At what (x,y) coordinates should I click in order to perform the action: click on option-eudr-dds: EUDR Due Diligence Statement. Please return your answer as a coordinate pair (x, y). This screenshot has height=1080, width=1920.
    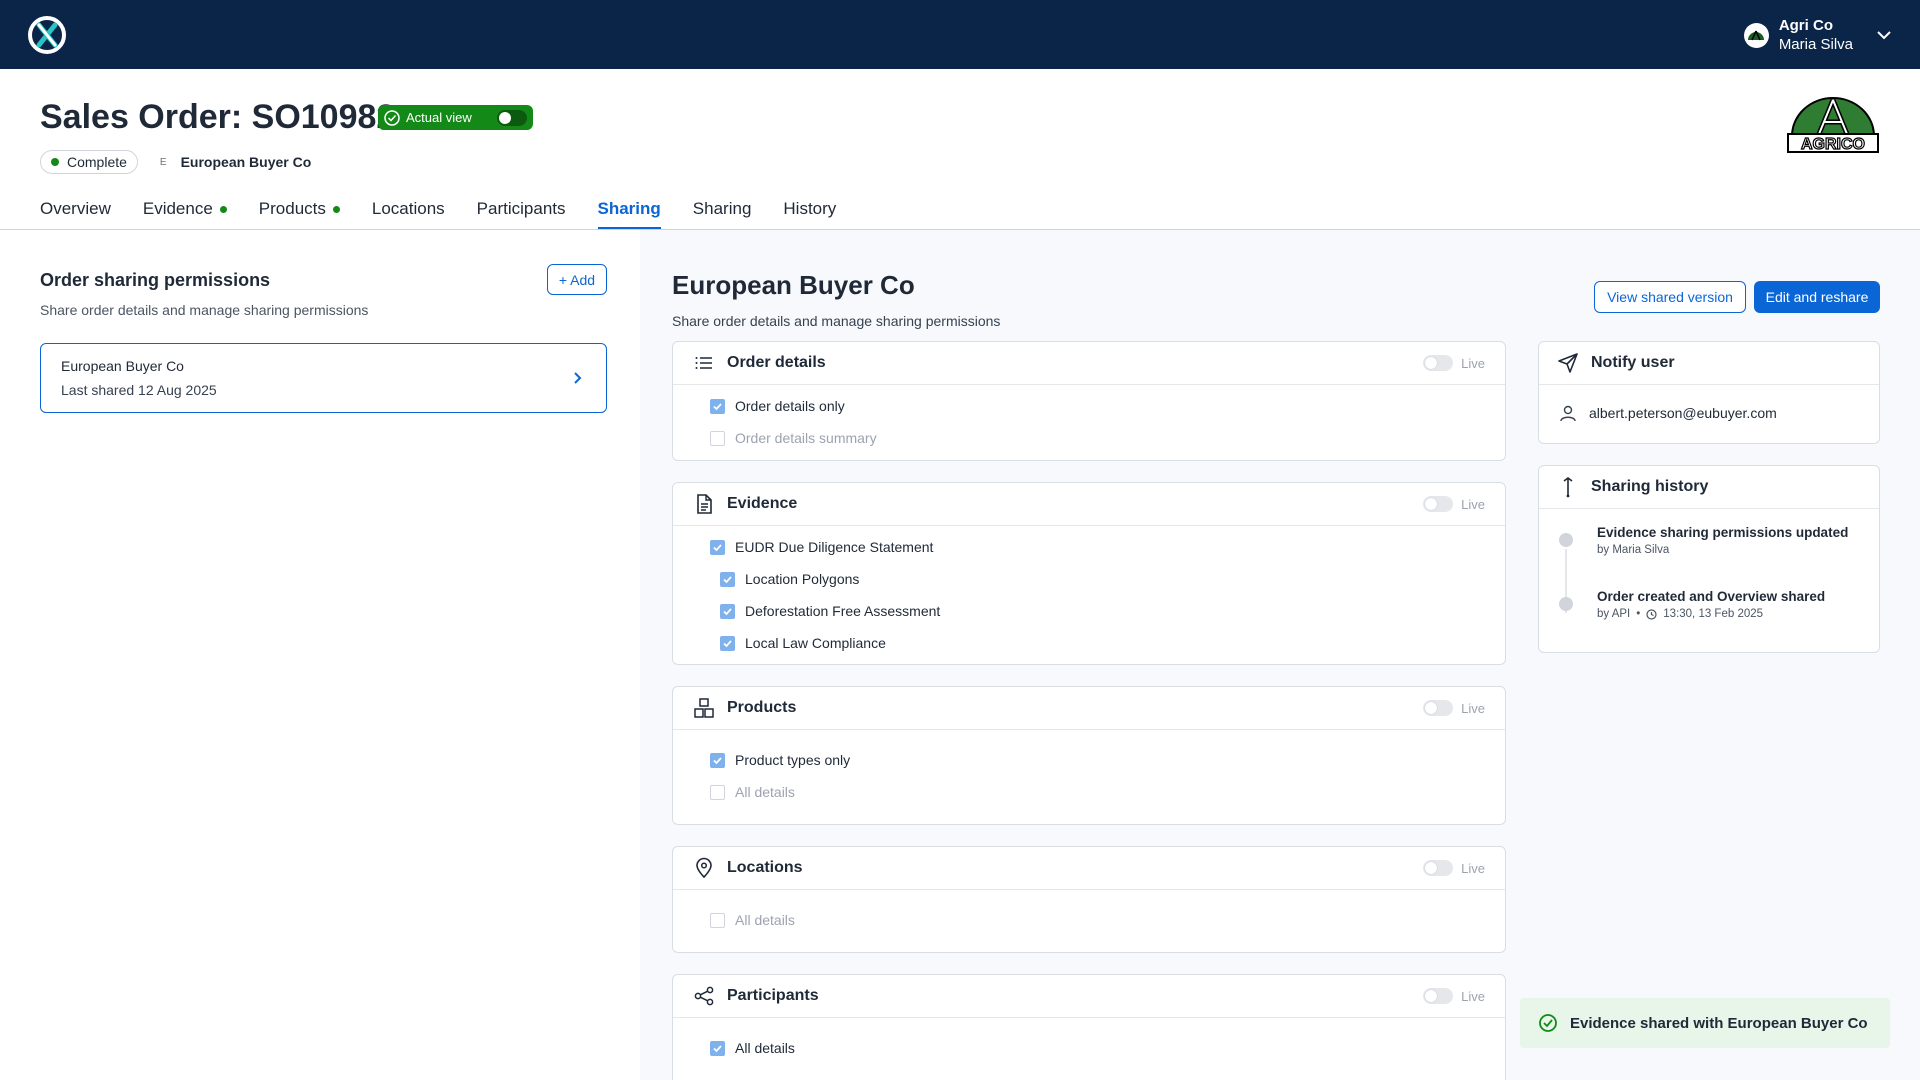
    Looking at the image, I should click on (1089, 547).